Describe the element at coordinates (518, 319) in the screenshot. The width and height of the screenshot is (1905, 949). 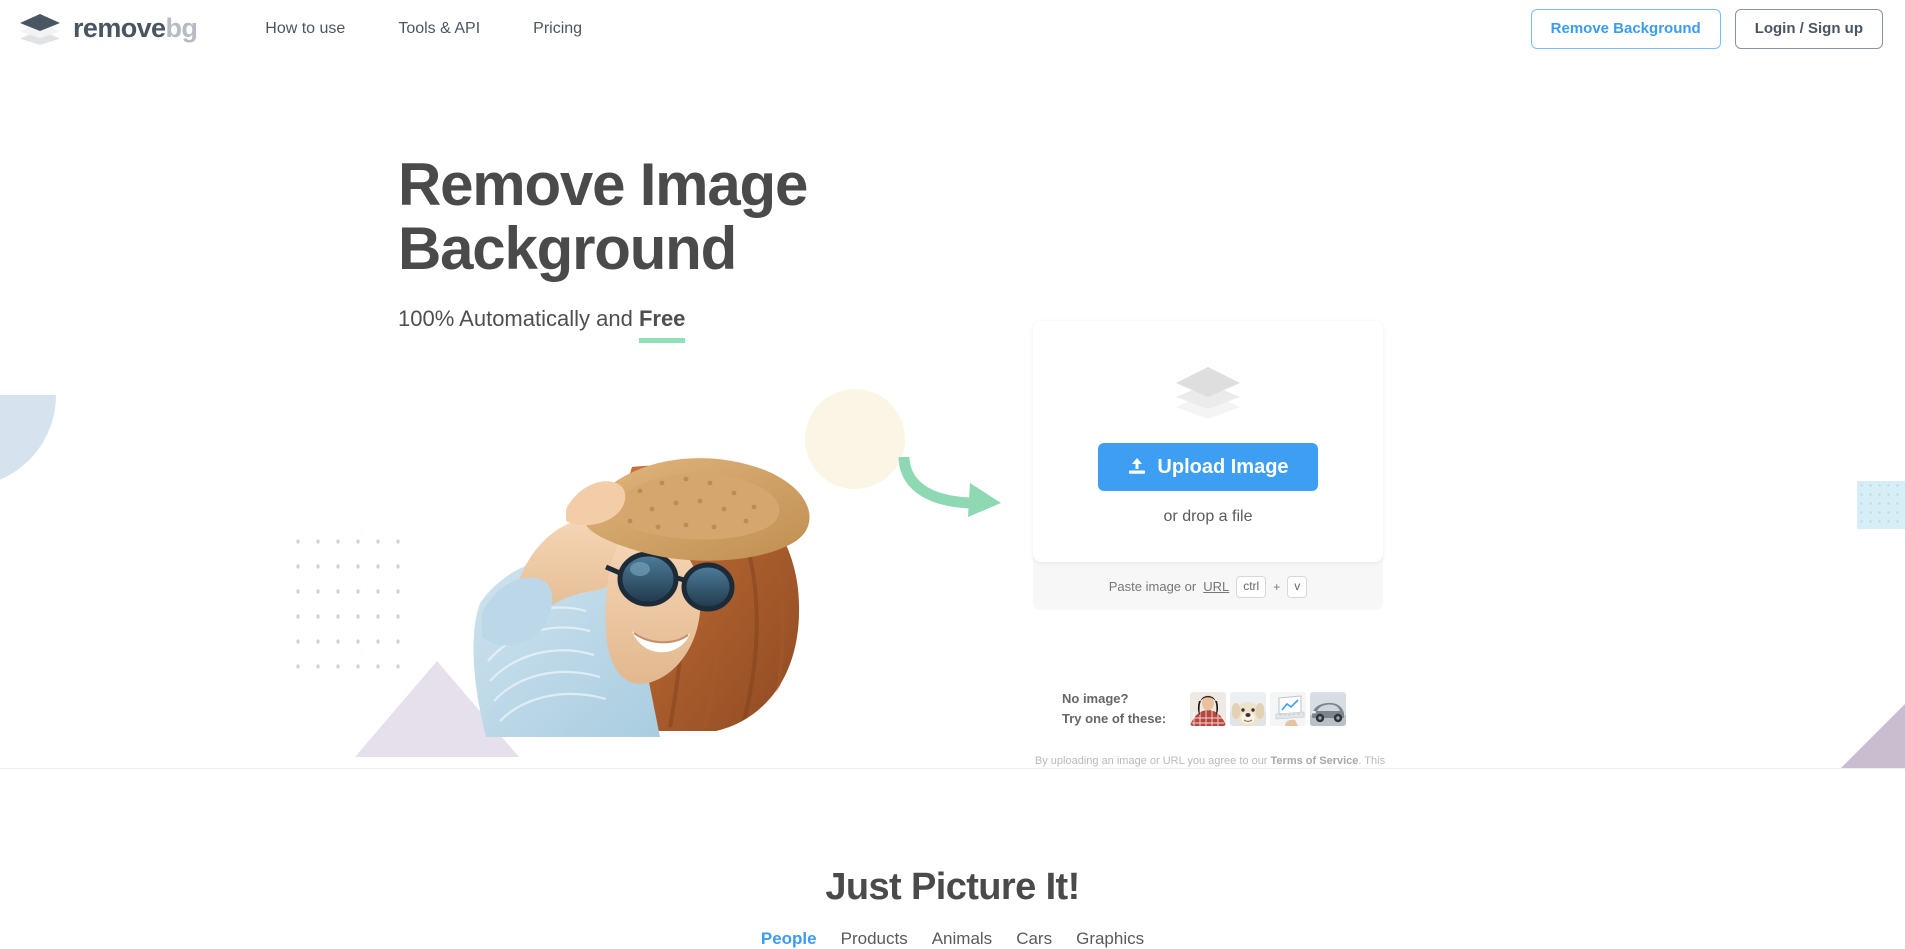
I see `hero-subtitle-prefix: 100% Automatically and` at that location.